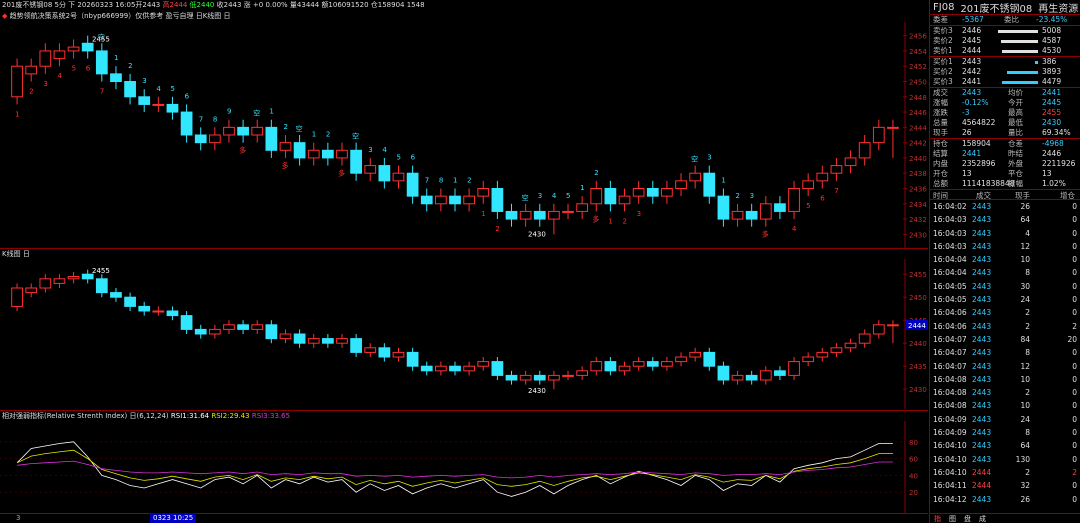 This screenshot has width=1080, height=523. What do you see at coordinates (950, 379) in the screenshot?
I see `tick-time: 16:04:08` at bounding box center [950, 379].